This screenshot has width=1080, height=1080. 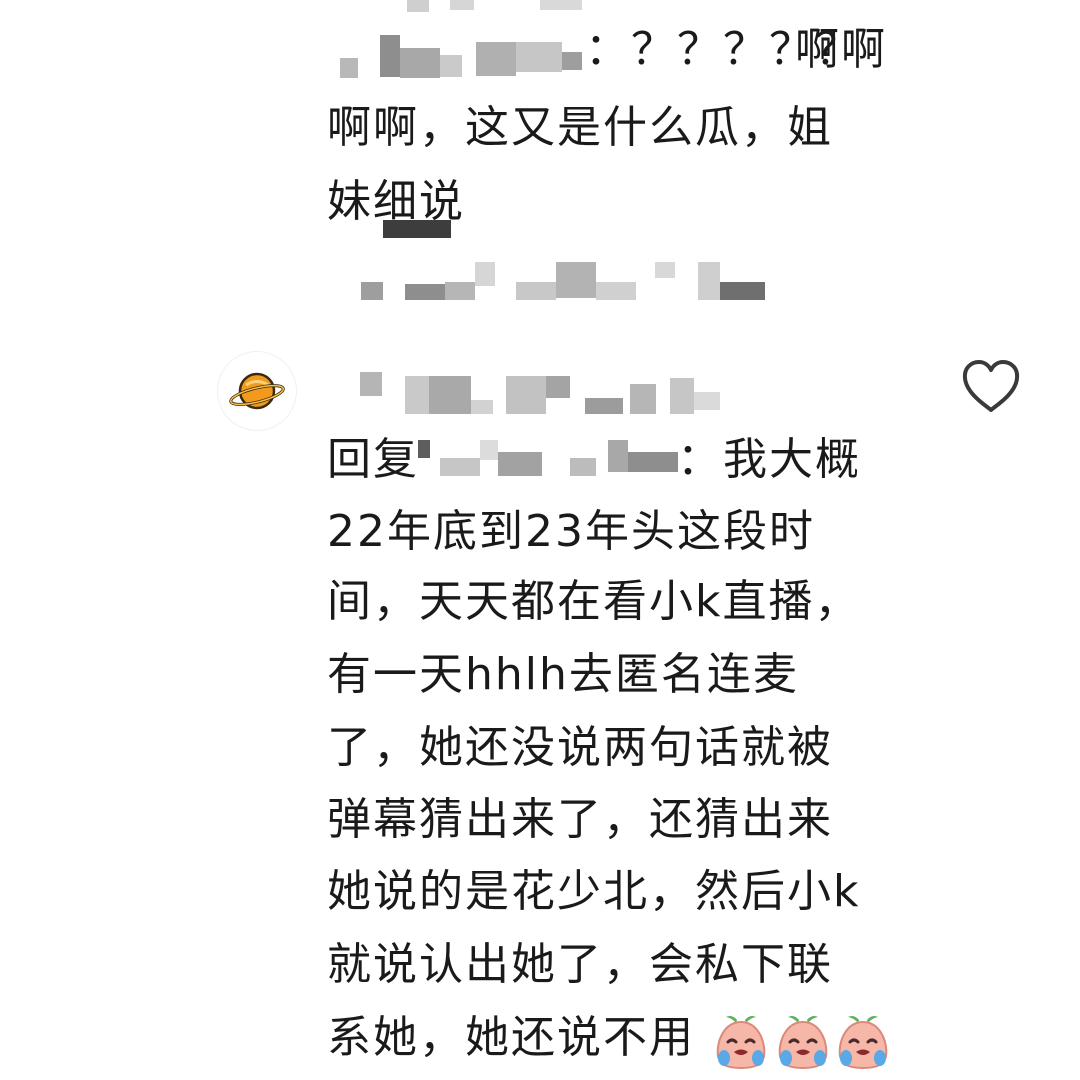 What do you see at coordinates (511, 1037) in the screenshot?
I see `comment-line: 系她，她还说不用` at bounding box center [511, 1037].